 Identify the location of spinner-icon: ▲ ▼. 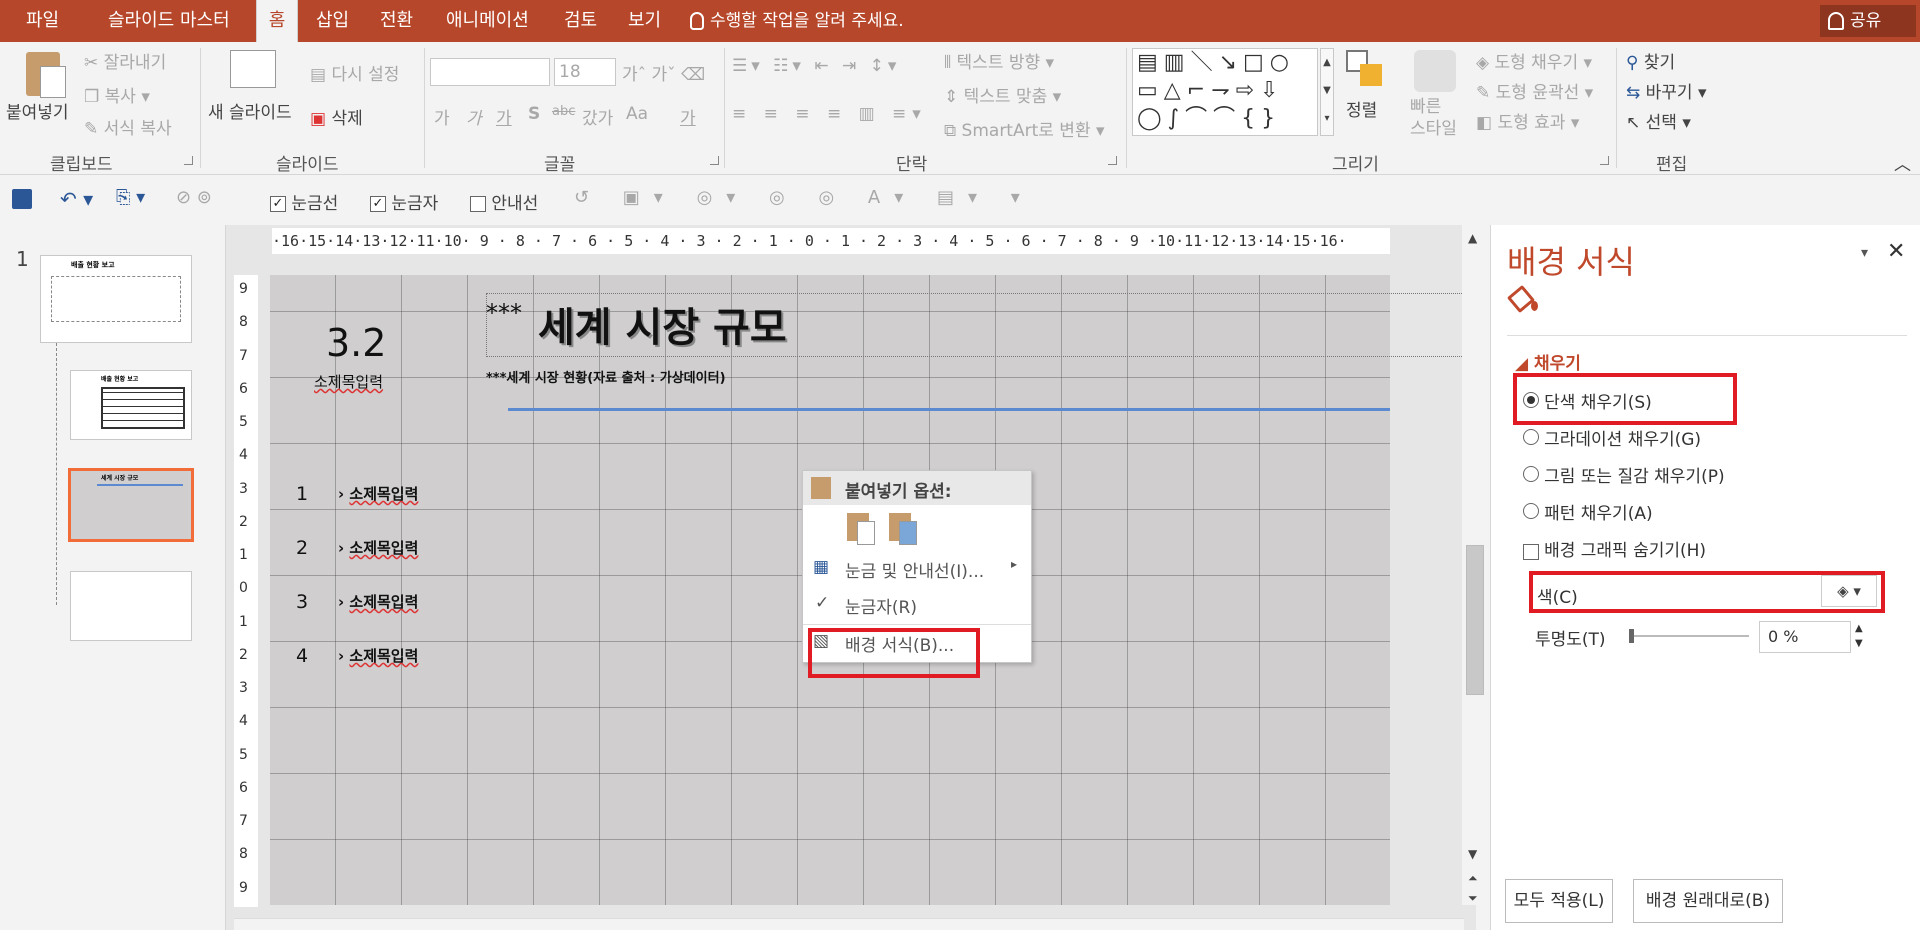
(1859, 636).